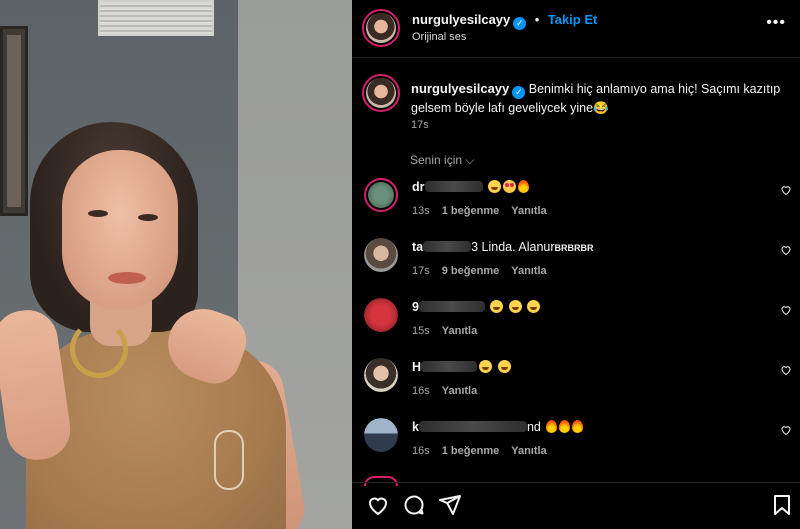  I want to click on comment-meta: 16s Yanıtla, so click(587, 391).